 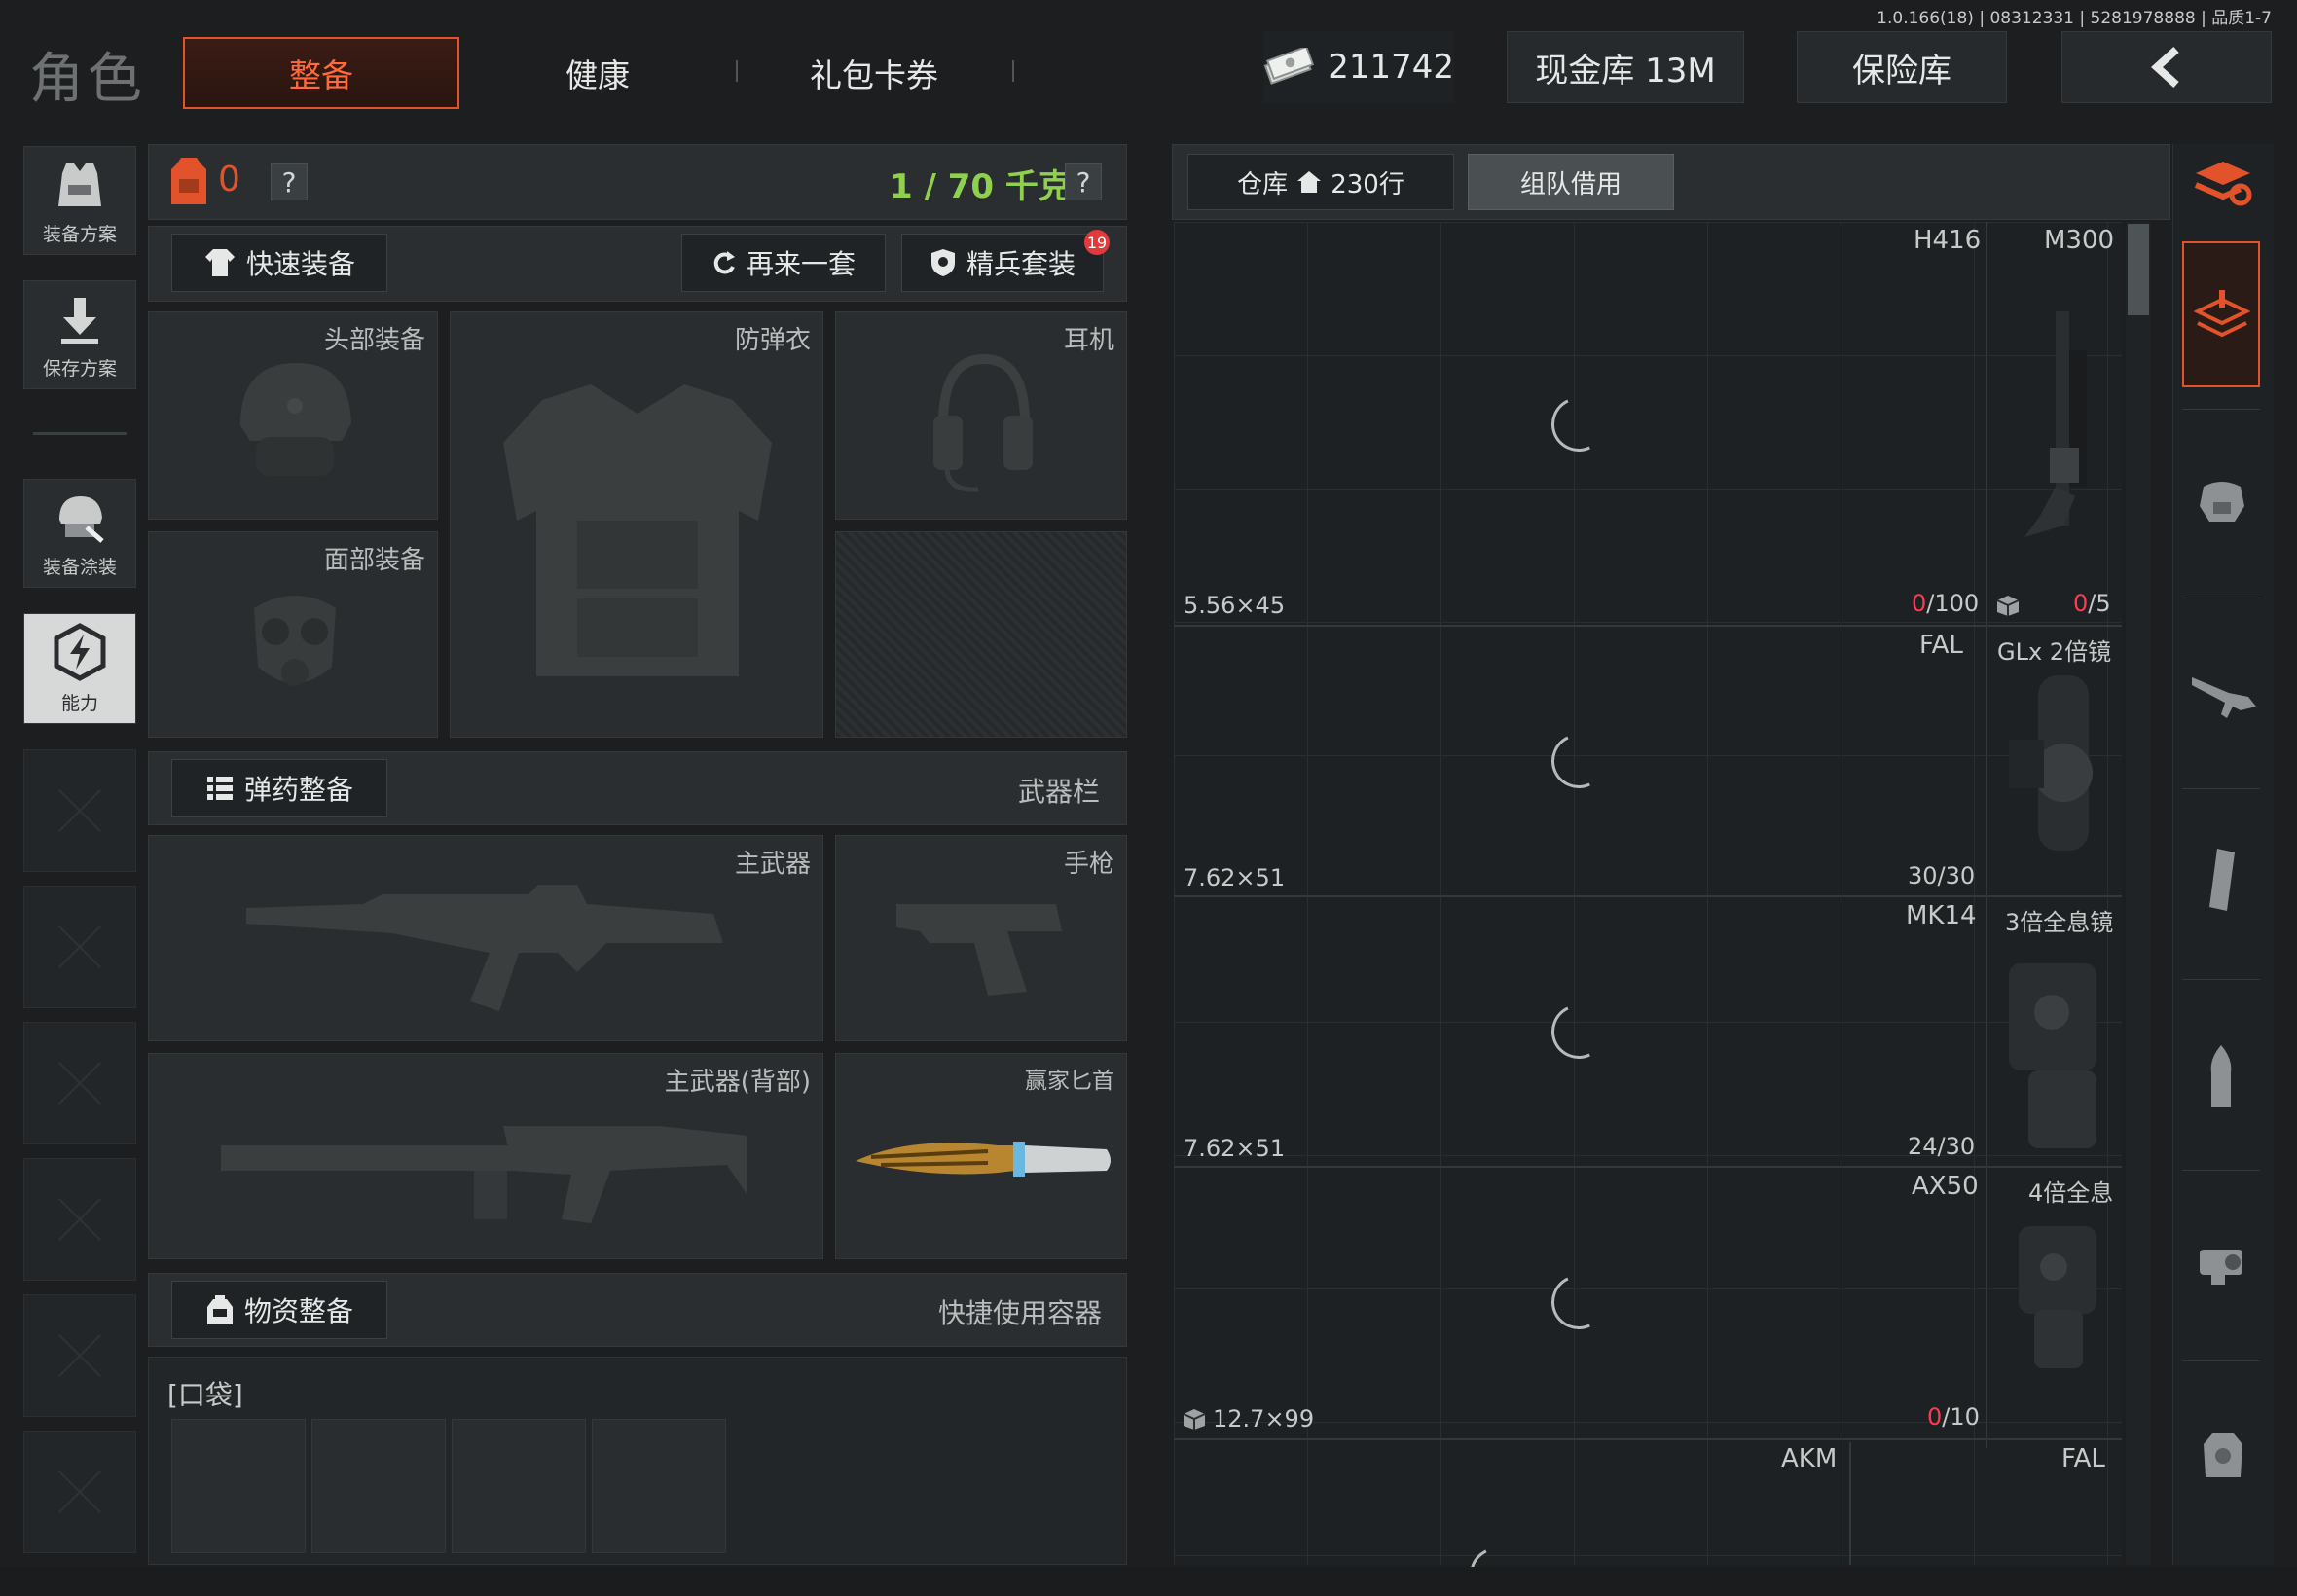 What do you see at coordinates (2222, 1262) in the screenshot?
I see `category-scope-icon` at bounding box center [2222, 1262].